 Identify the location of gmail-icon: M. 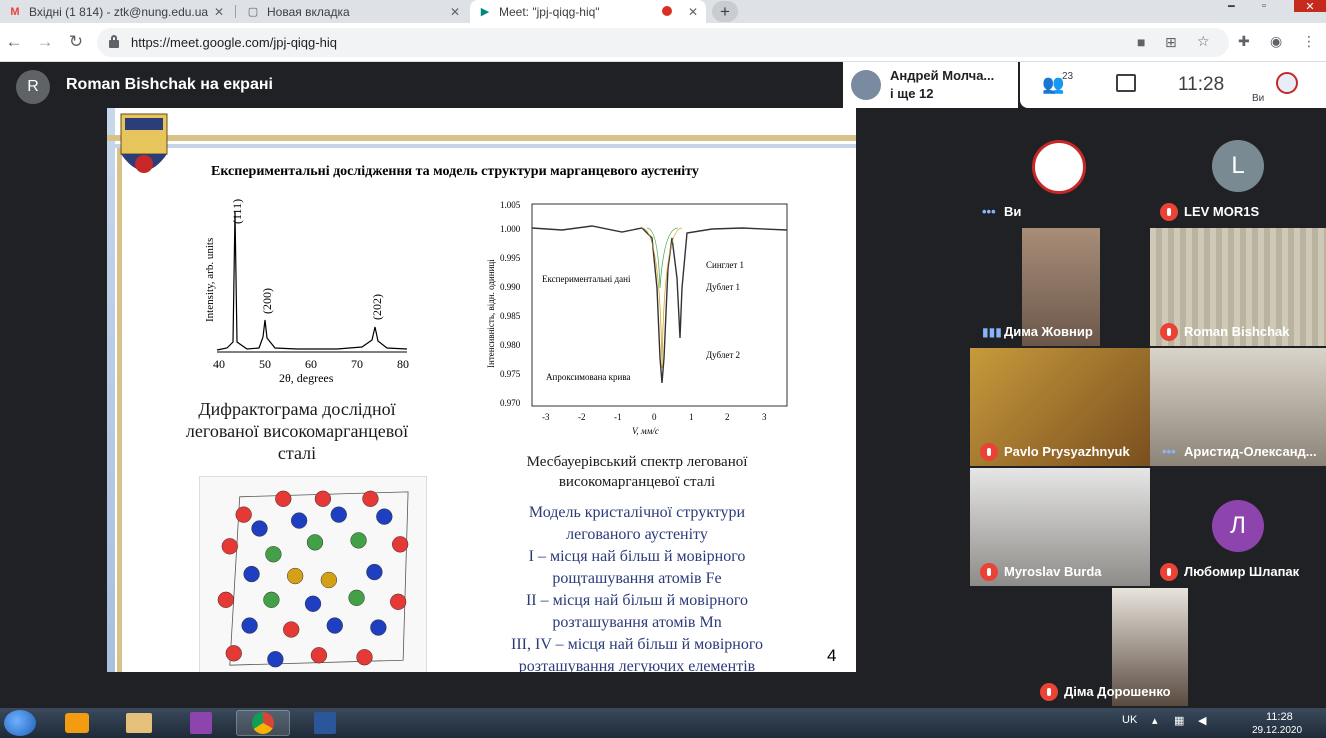
(15, 11).